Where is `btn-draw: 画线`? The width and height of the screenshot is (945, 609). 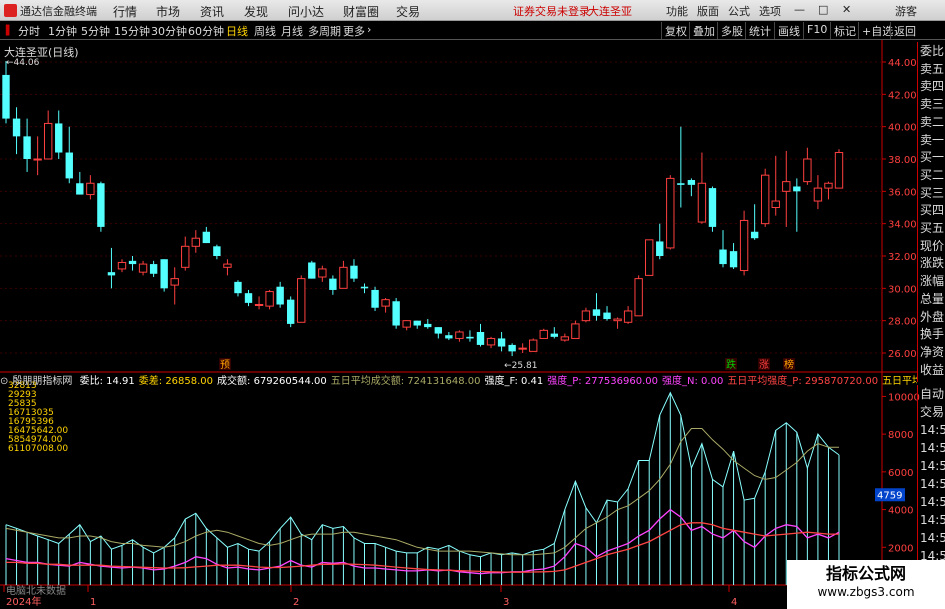 btn-draw: 画线 is located at coordinates (788, 30).